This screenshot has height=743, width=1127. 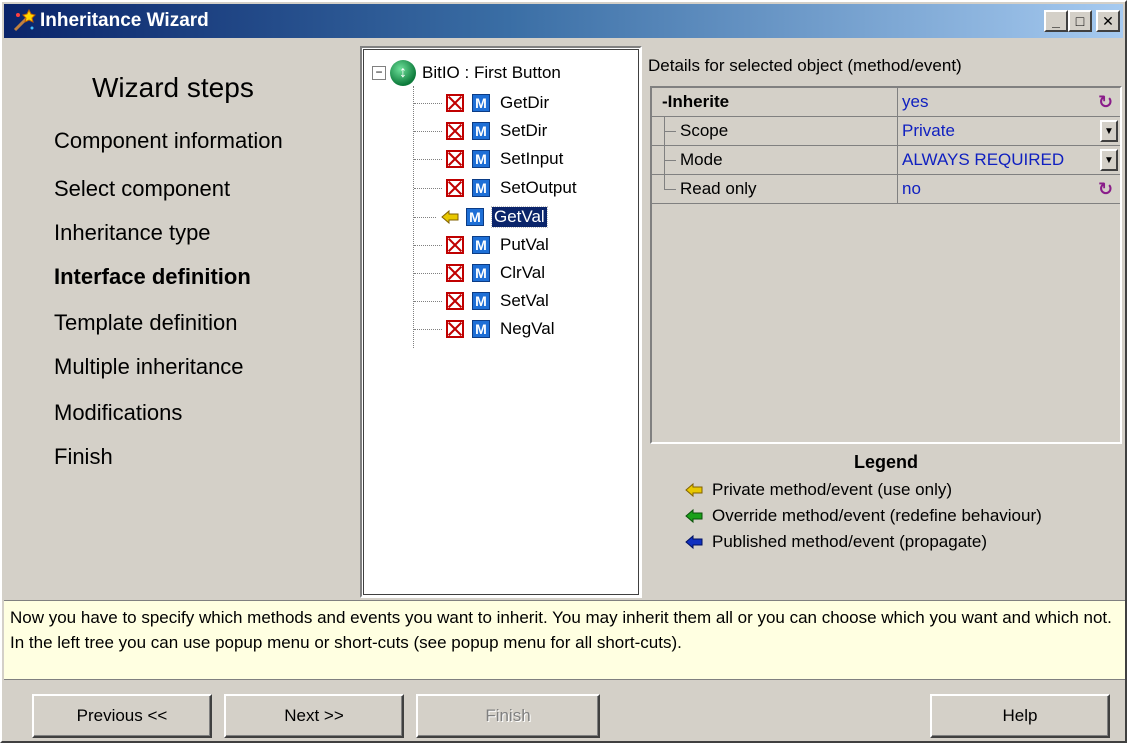 What do you see at coordinates (885, 462) in the screenshot?
I see `legend-title: Legend` at bounding box center [885, 462].